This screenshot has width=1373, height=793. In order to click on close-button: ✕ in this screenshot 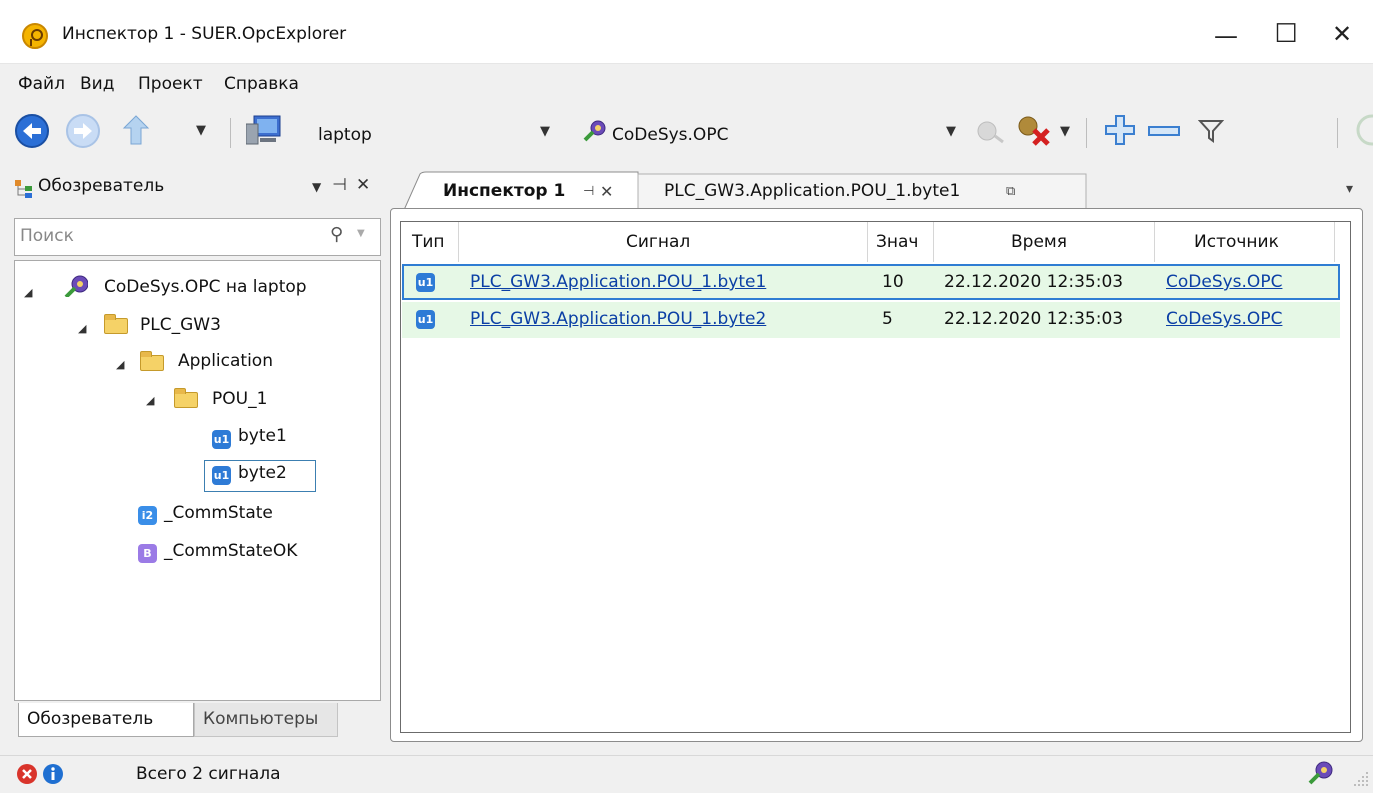, I will do `click(1342, 34)`.